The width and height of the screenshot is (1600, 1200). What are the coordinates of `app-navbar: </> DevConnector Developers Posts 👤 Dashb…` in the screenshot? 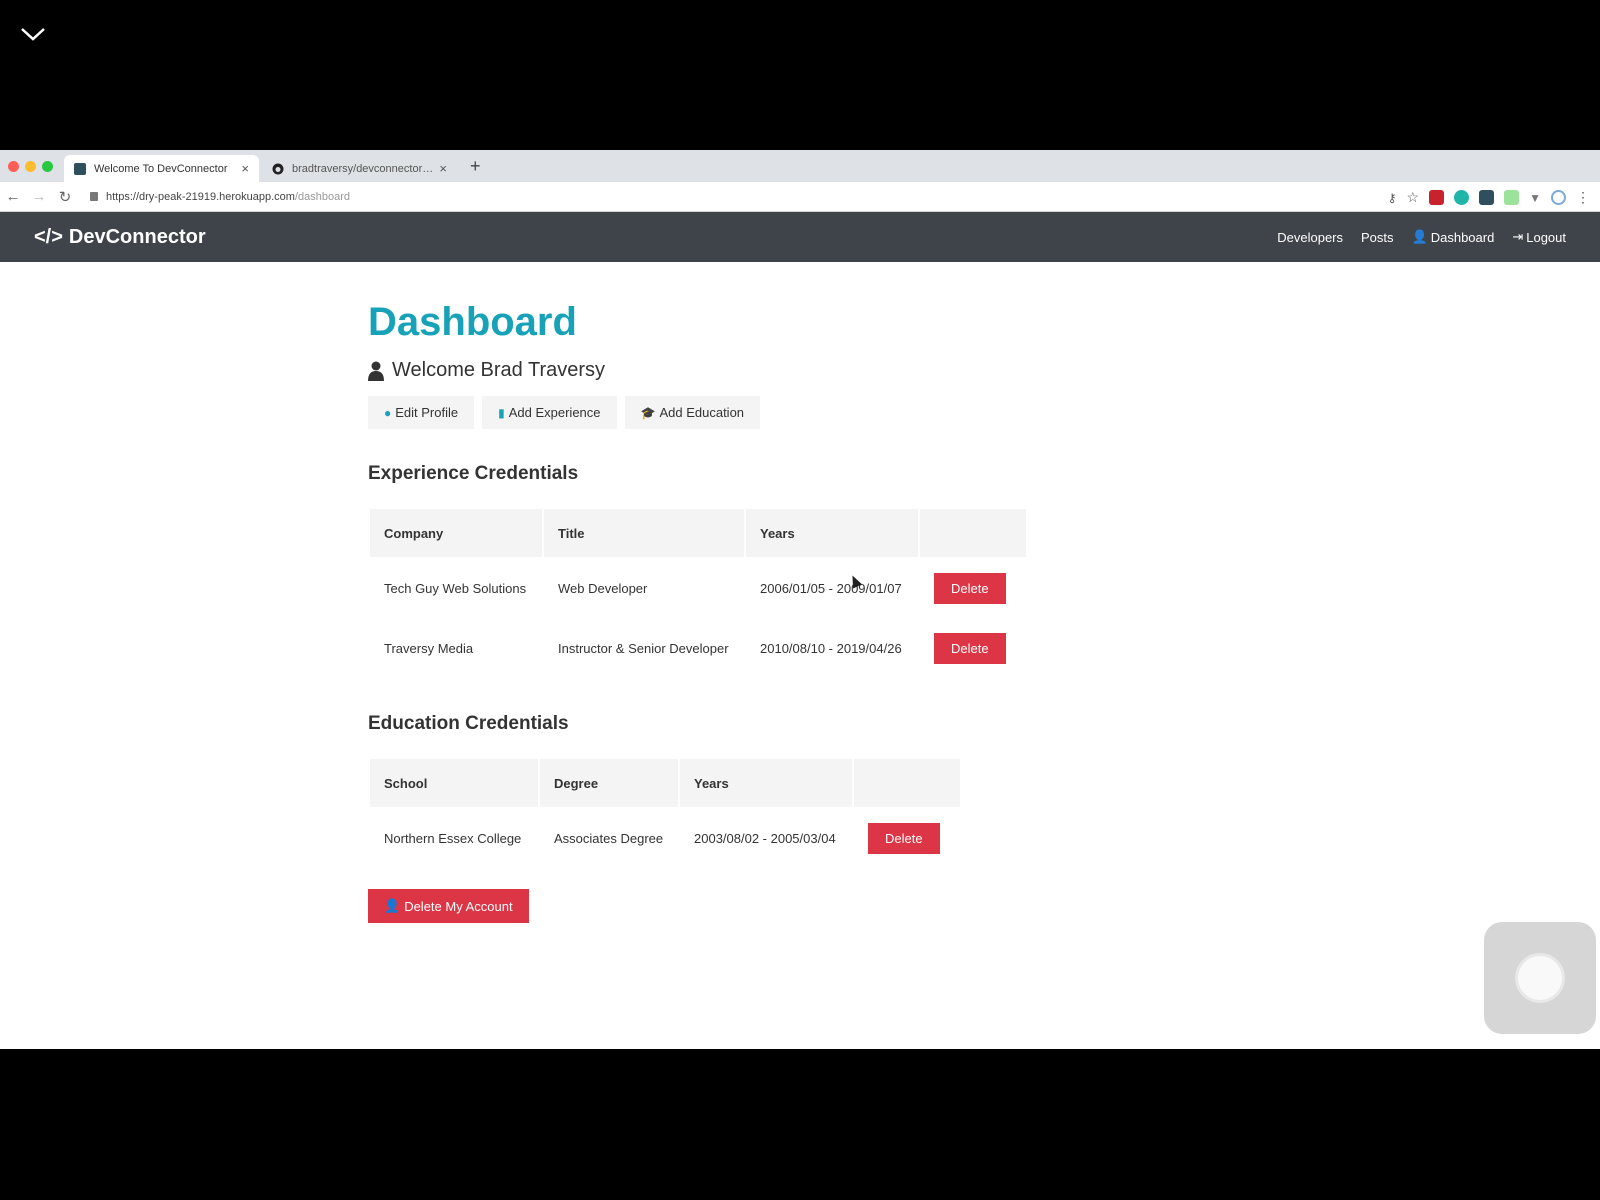 It's located at (800, 237).